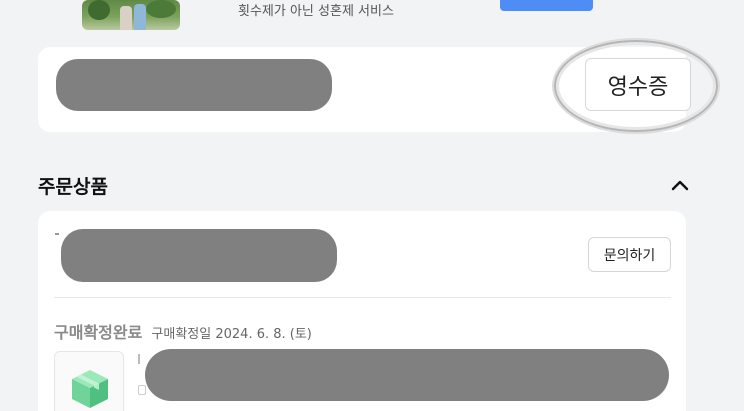 Image resolution: width=744 pixels, height=411 pixels. I want to click on product-thumbnail, so click(89, 381).